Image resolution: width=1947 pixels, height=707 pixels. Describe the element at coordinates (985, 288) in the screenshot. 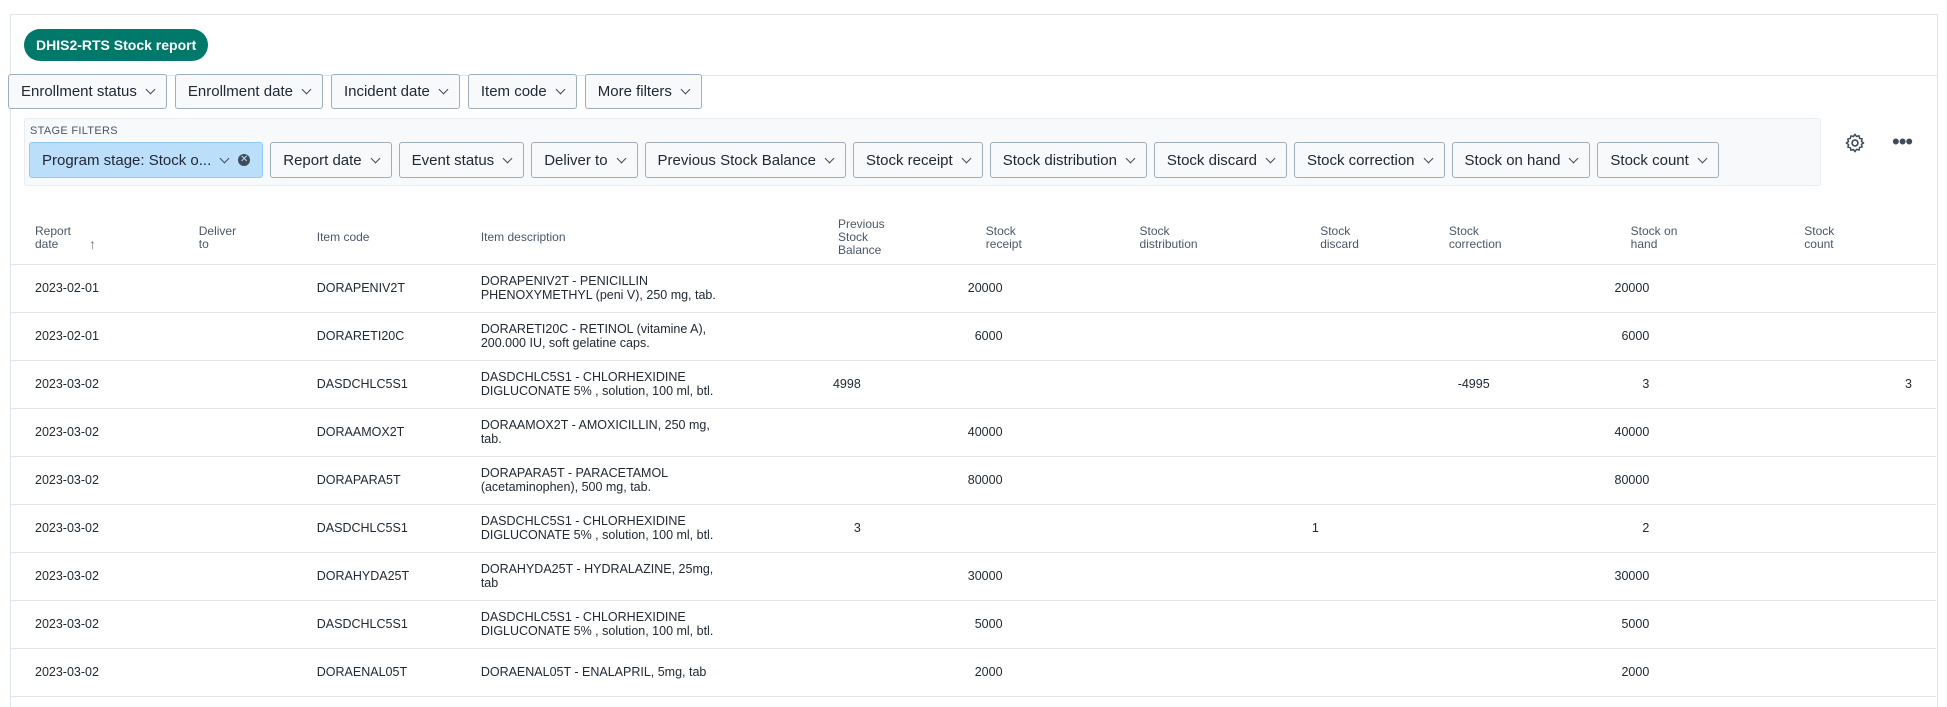

I see `cell-stock-receipt-value: 20000` at that location.